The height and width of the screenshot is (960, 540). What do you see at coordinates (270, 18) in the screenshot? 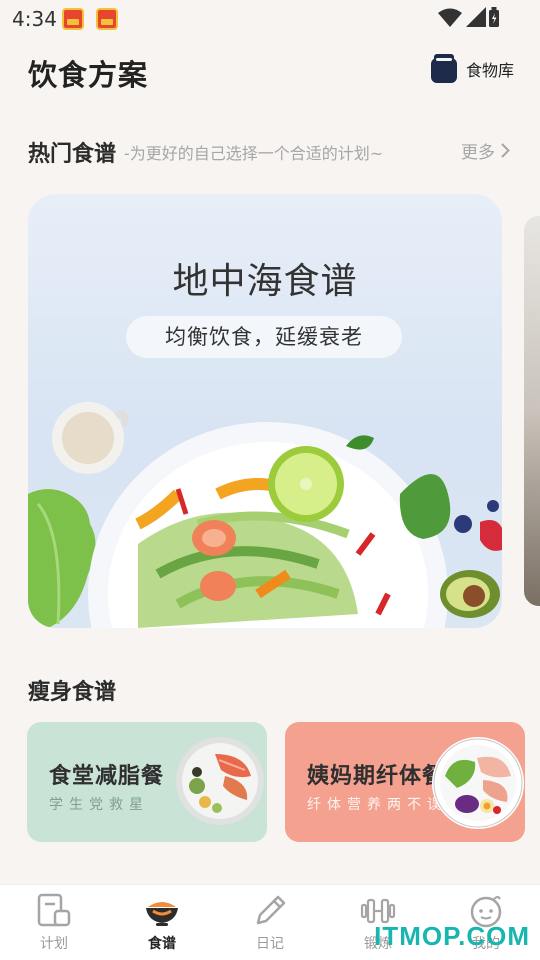
I see `status-bar: 4:34` at bounding box center [270, 18].